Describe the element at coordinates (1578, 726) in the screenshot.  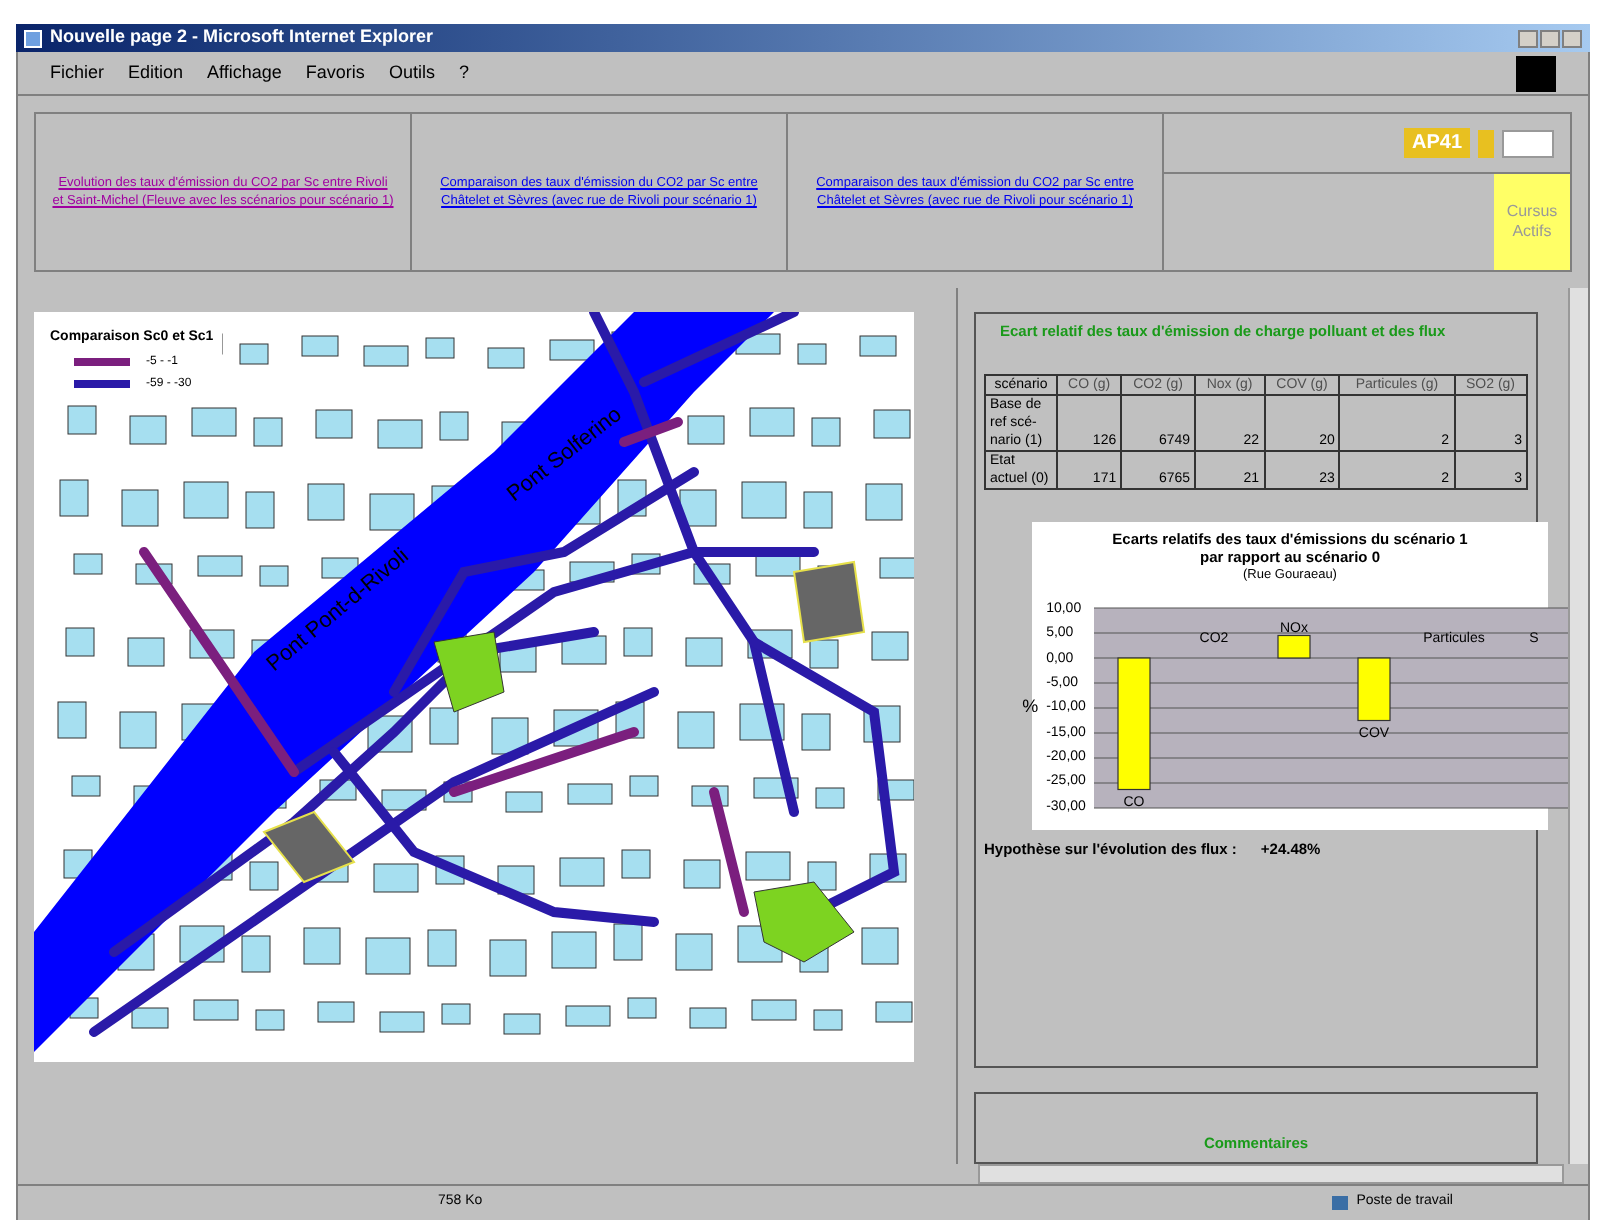
I see `vertical-scrollbar` at that location.